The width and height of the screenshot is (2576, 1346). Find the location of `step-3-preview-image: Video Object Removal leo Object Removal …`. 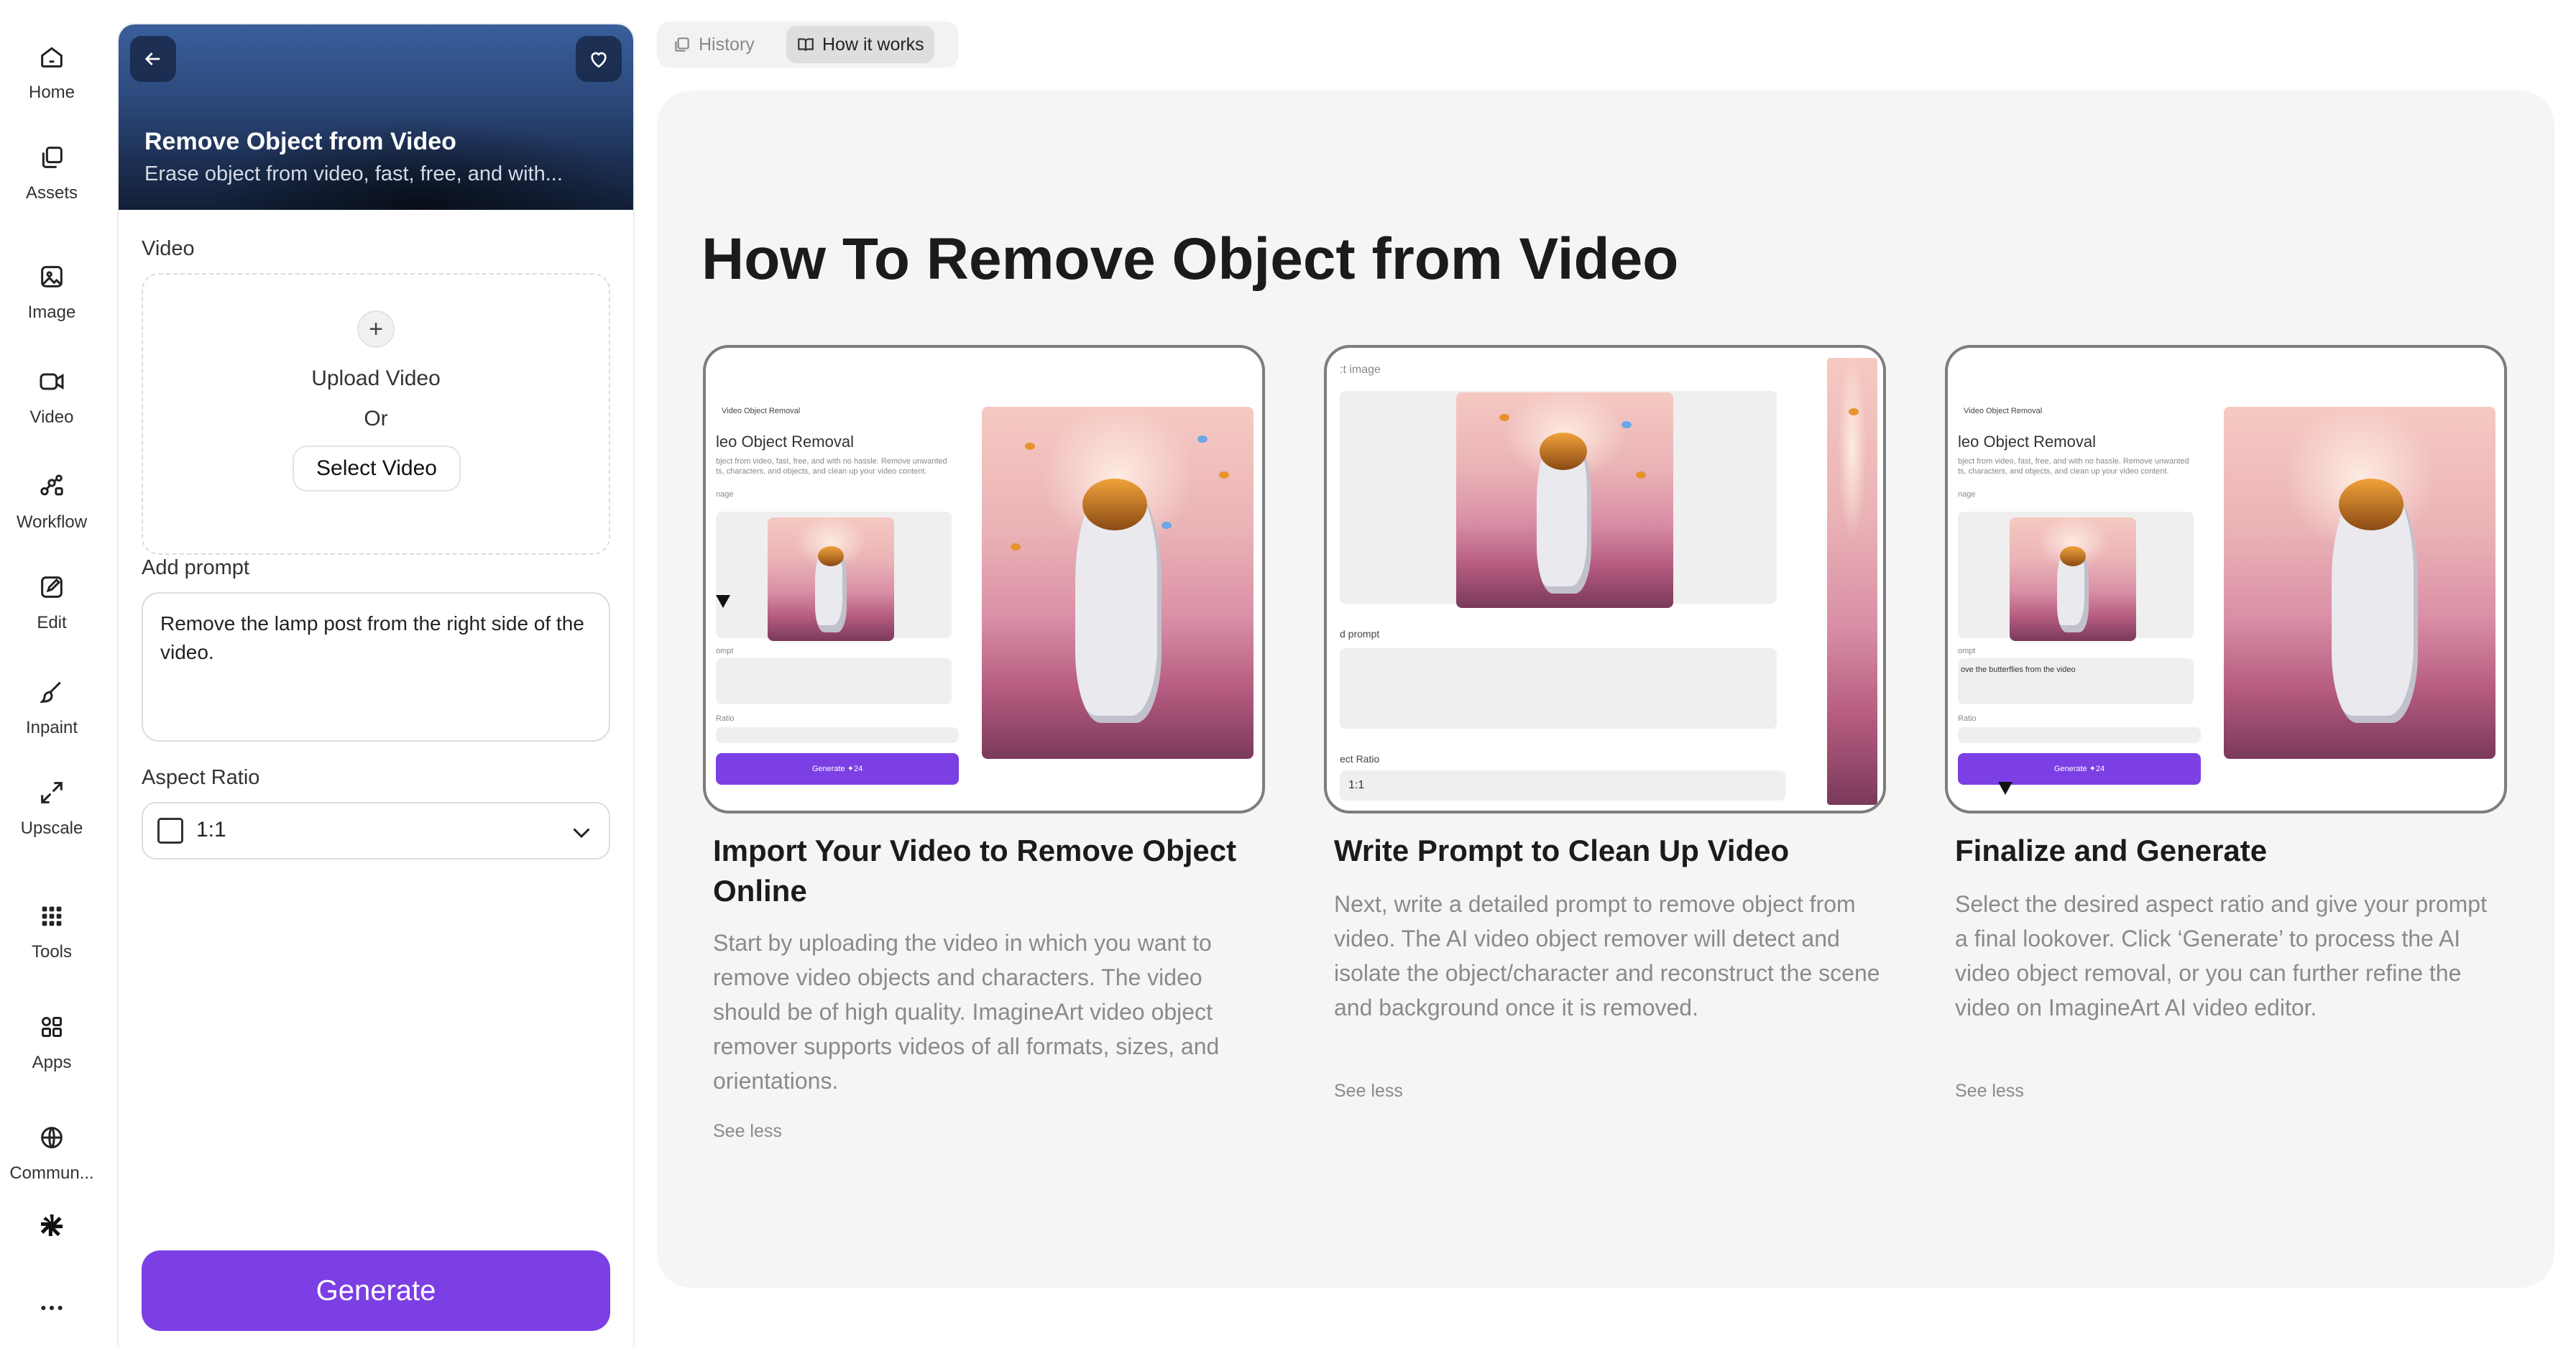

step-3-preview-image: Video Object Removal leo Object Removal … is located at coordinates (2226, 579).